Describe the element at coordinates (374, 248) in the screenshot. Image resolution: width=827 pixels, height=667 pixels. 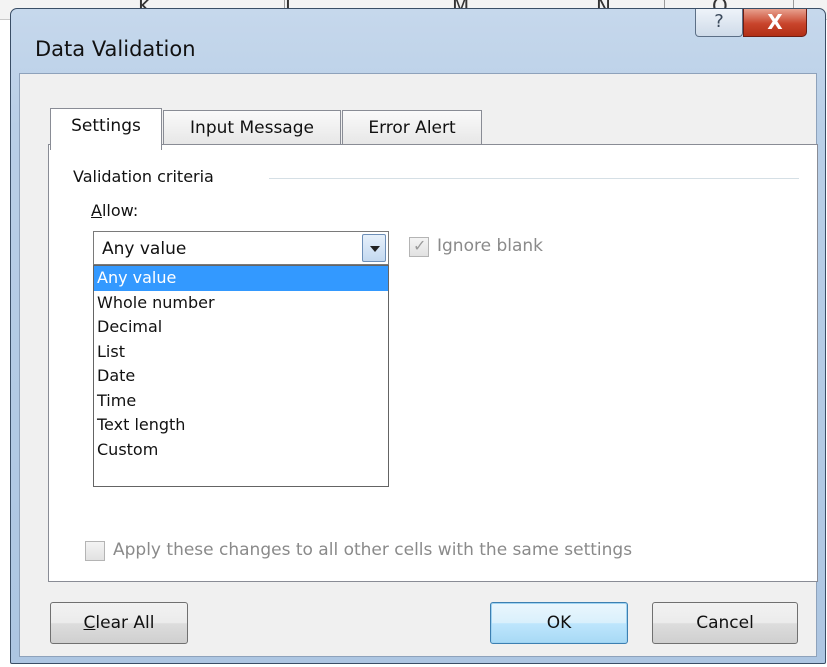
I see `chevron-down-icon` at that location.